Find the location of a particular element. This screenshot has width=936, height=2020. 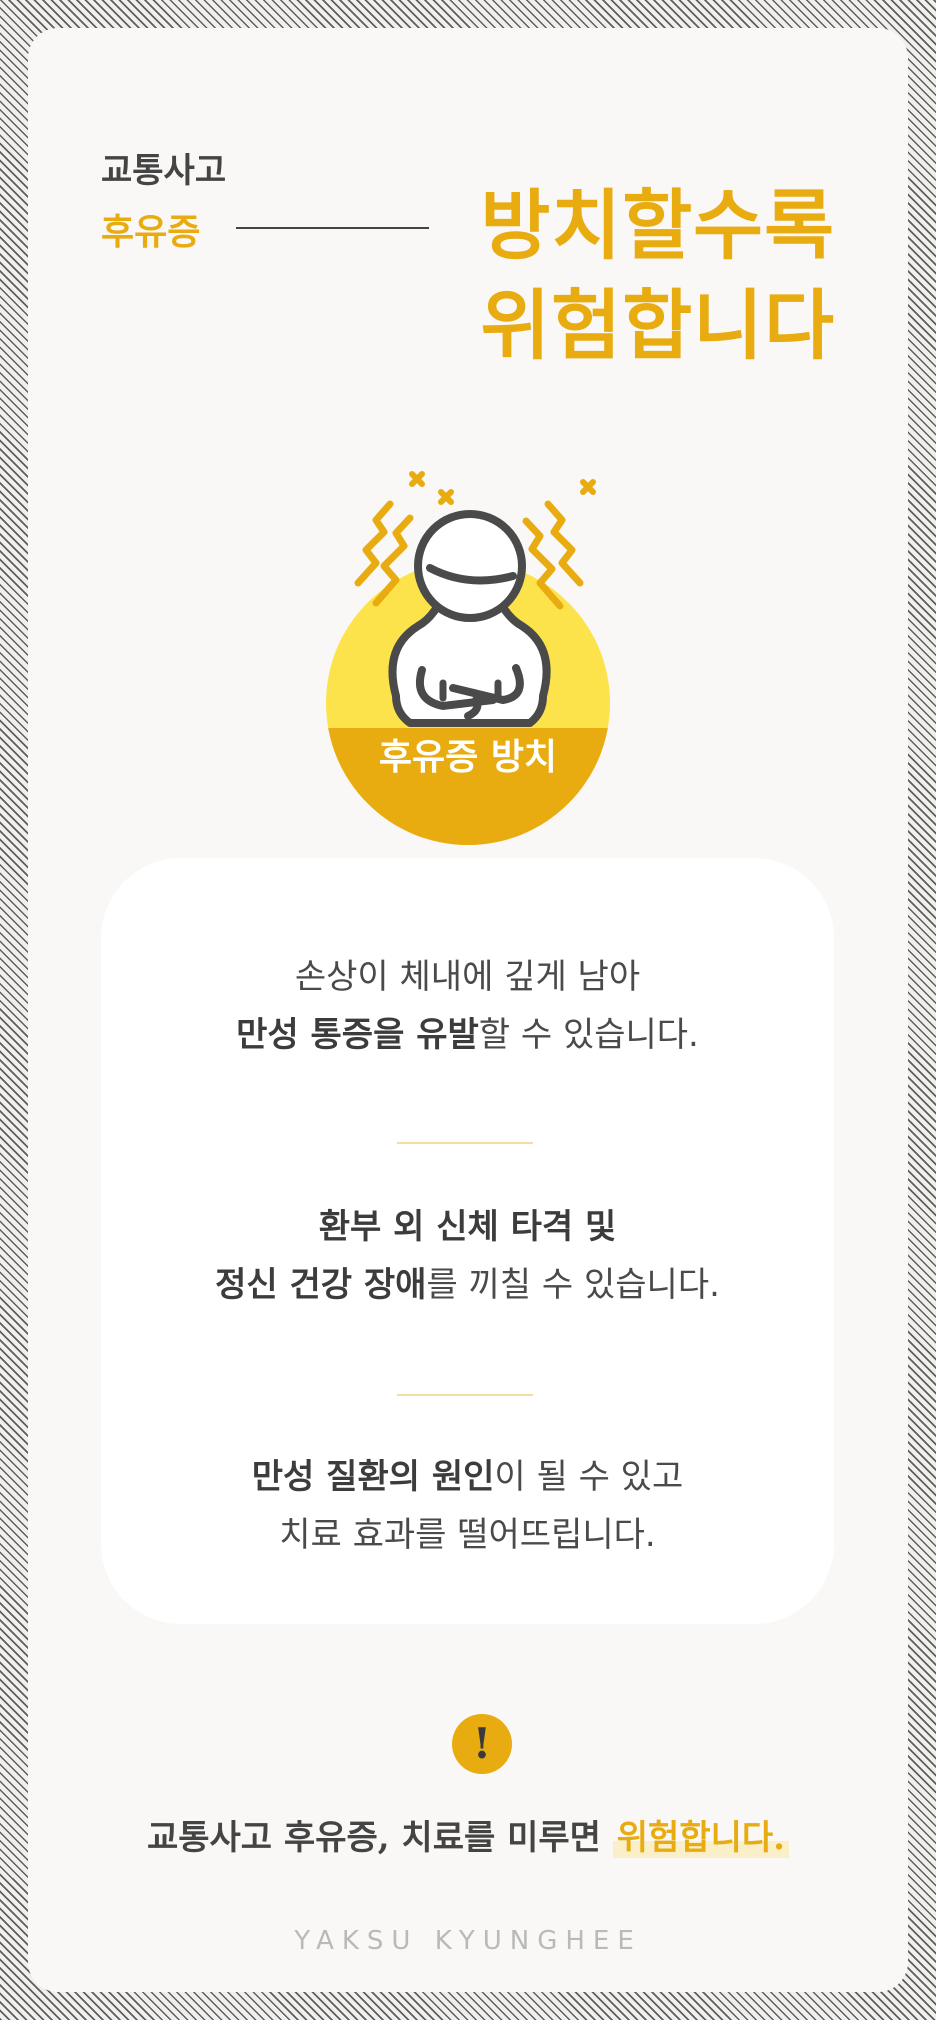

header-divider is located at coordinates (332, 228).